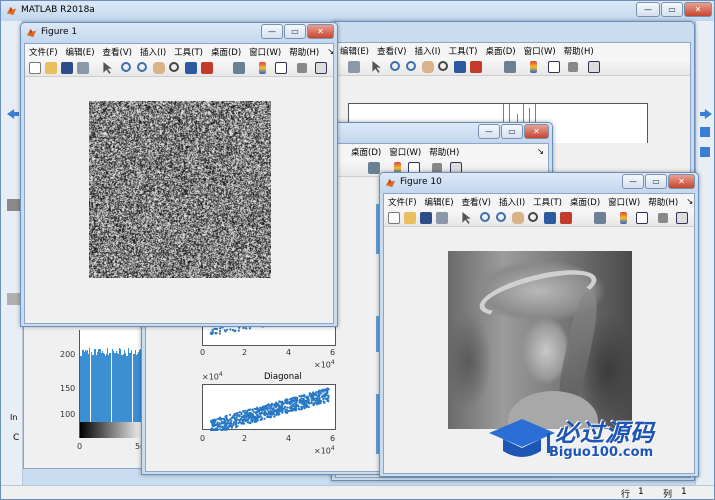 This screenshot has height=500, width=715. I want to click on figure10-maximize-button: ▭, so click(656, 181).